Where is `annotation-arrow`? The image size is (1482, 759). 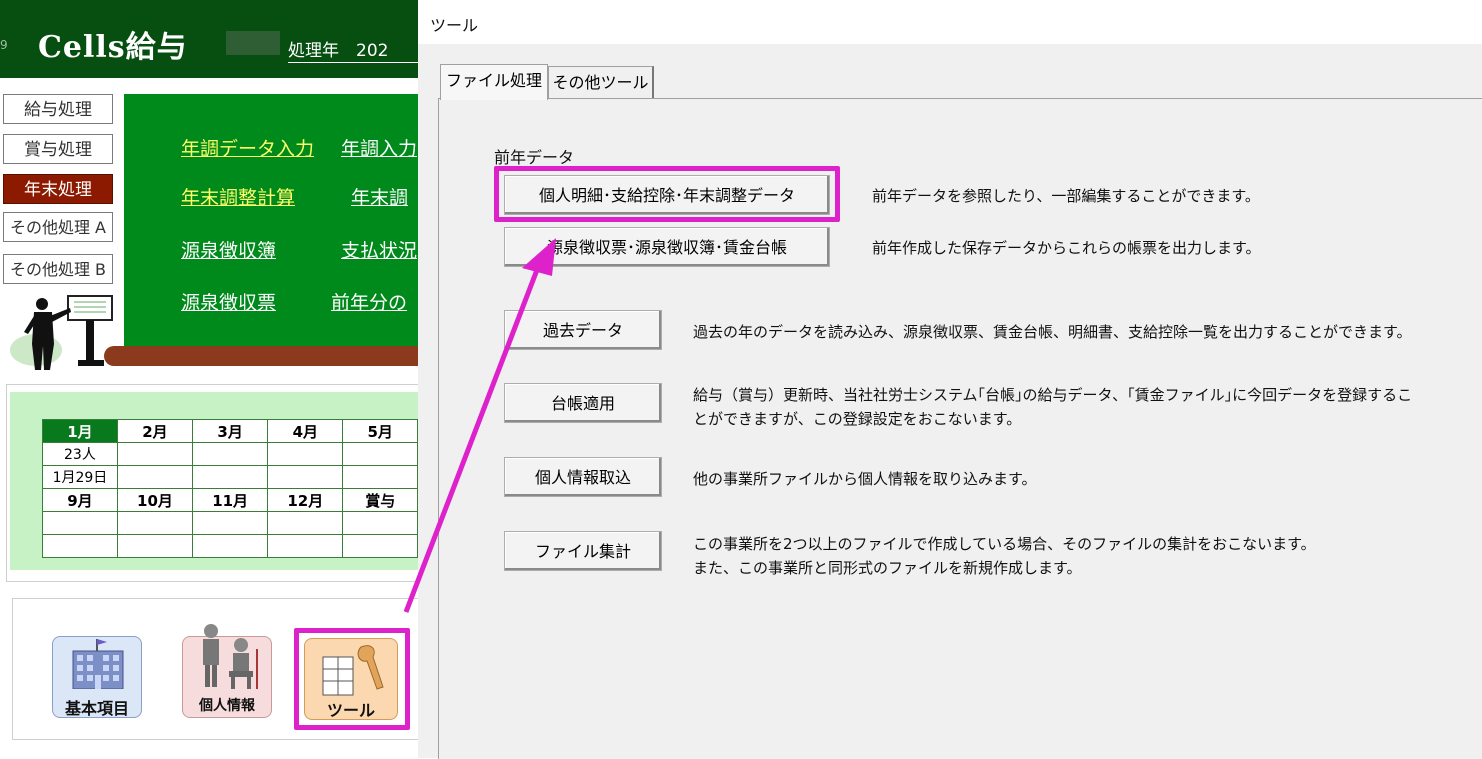
annotation-arrow is located at coordinates (479, 425).